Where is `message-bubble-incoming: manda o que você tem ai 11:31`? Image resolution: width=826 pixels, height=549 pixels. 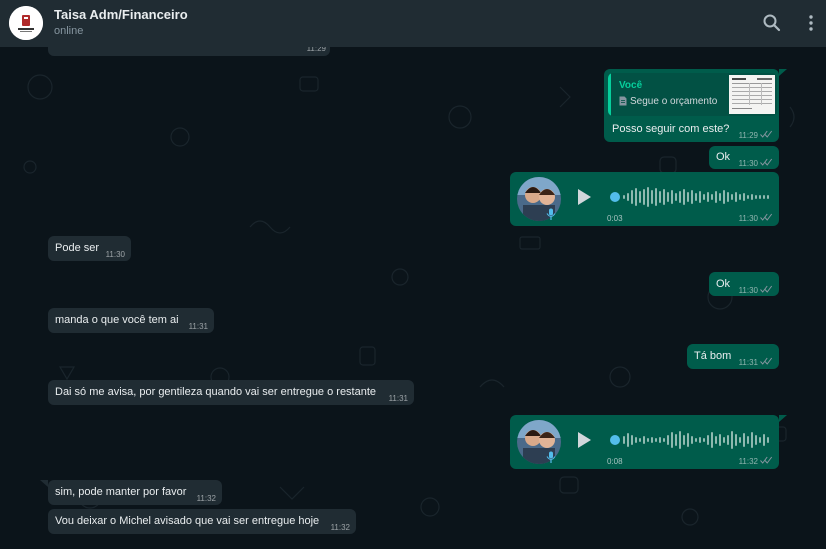
message-bubble-incoming: manda o que você tem ai 11:31 is located at coordinates (131, 320).